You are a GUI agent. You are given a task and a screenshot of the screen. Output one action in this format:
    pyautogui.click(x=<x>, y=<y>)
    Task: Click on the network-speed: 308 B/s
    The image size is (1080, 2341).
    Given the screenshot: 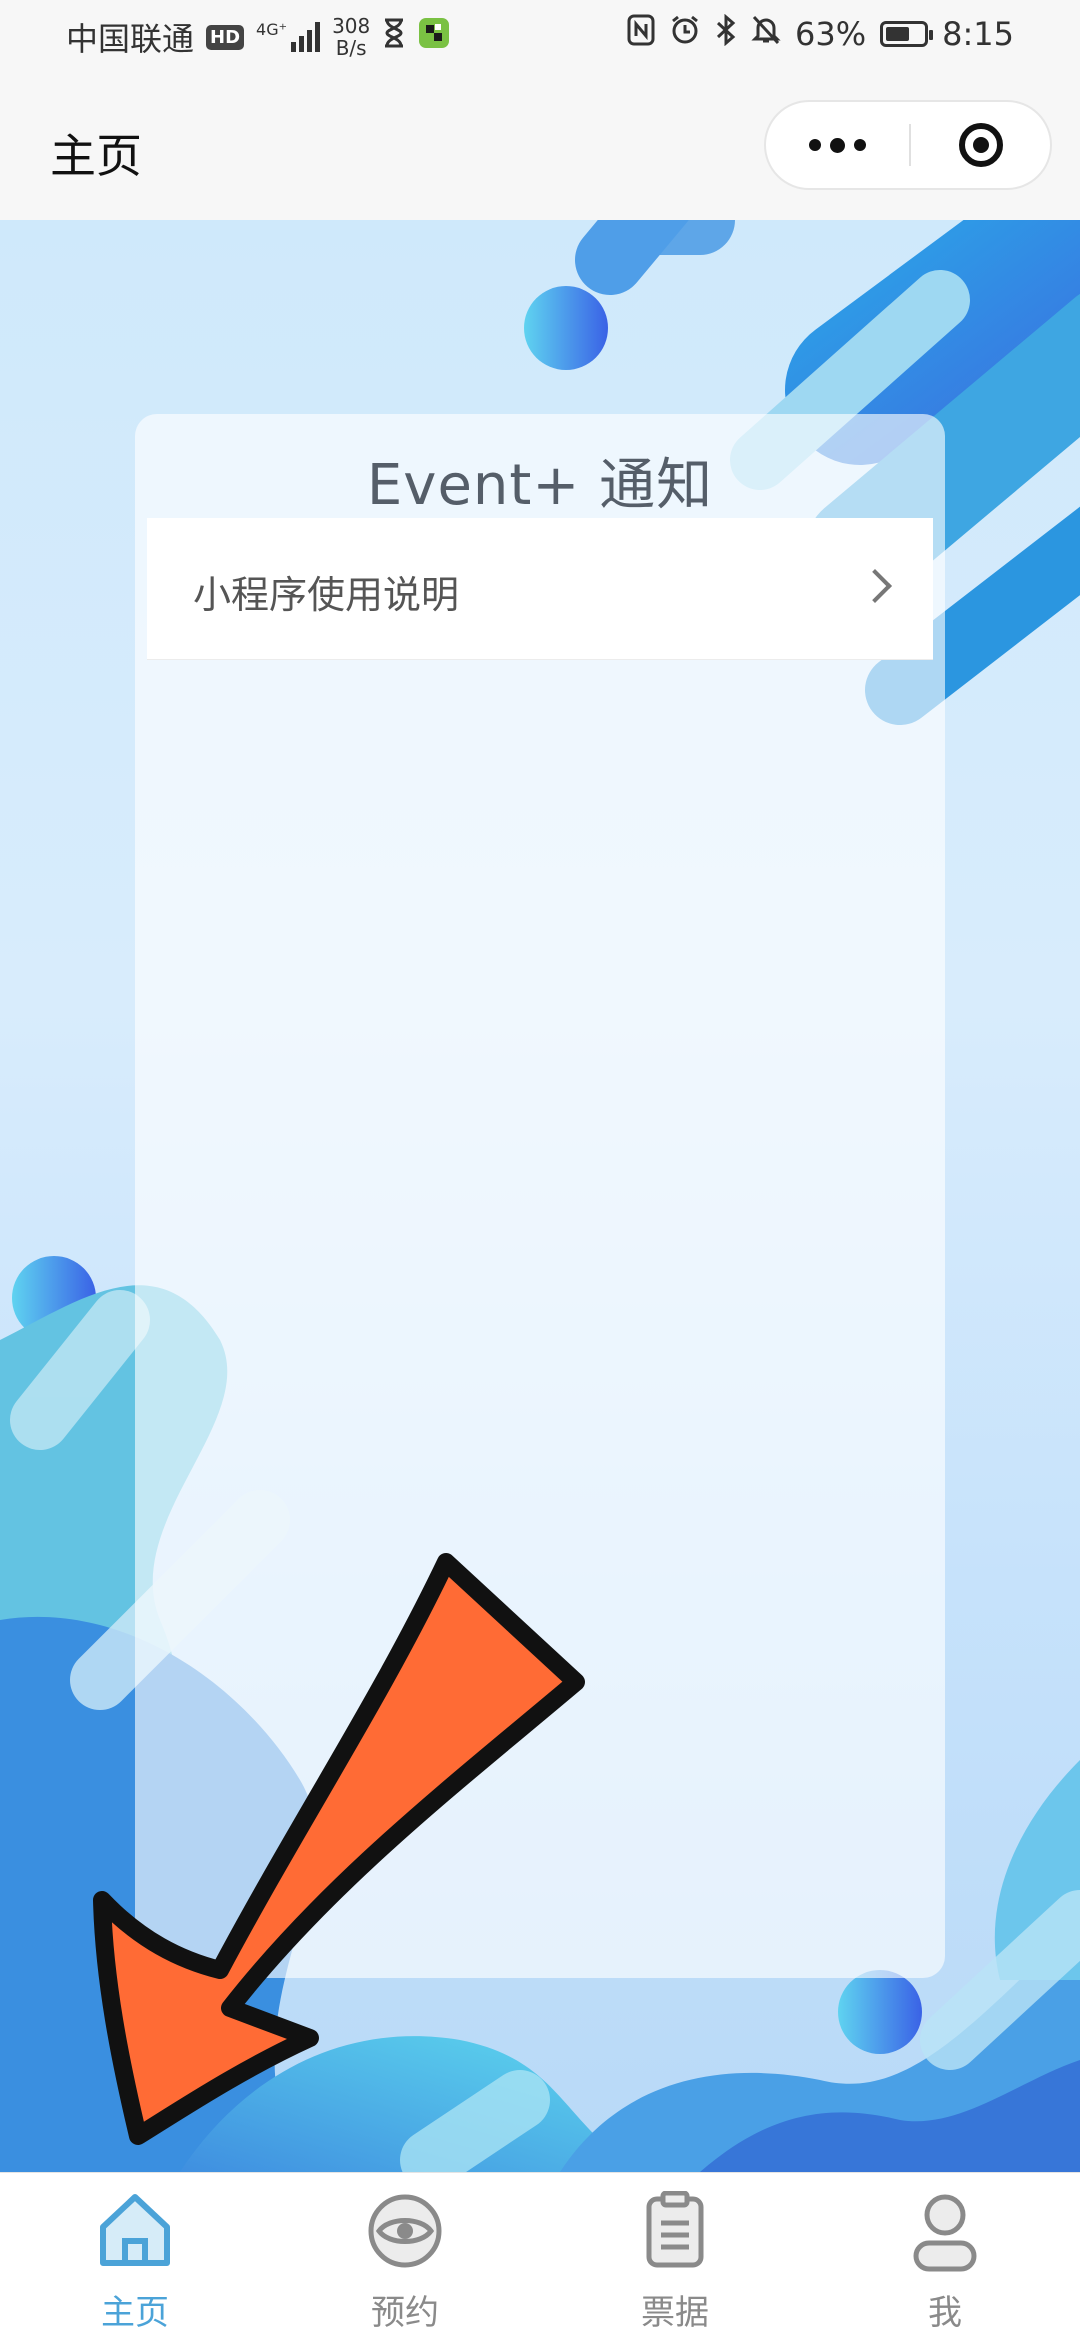 What is the action you would take?
    pyautogui.click(x=351, y=37)
    